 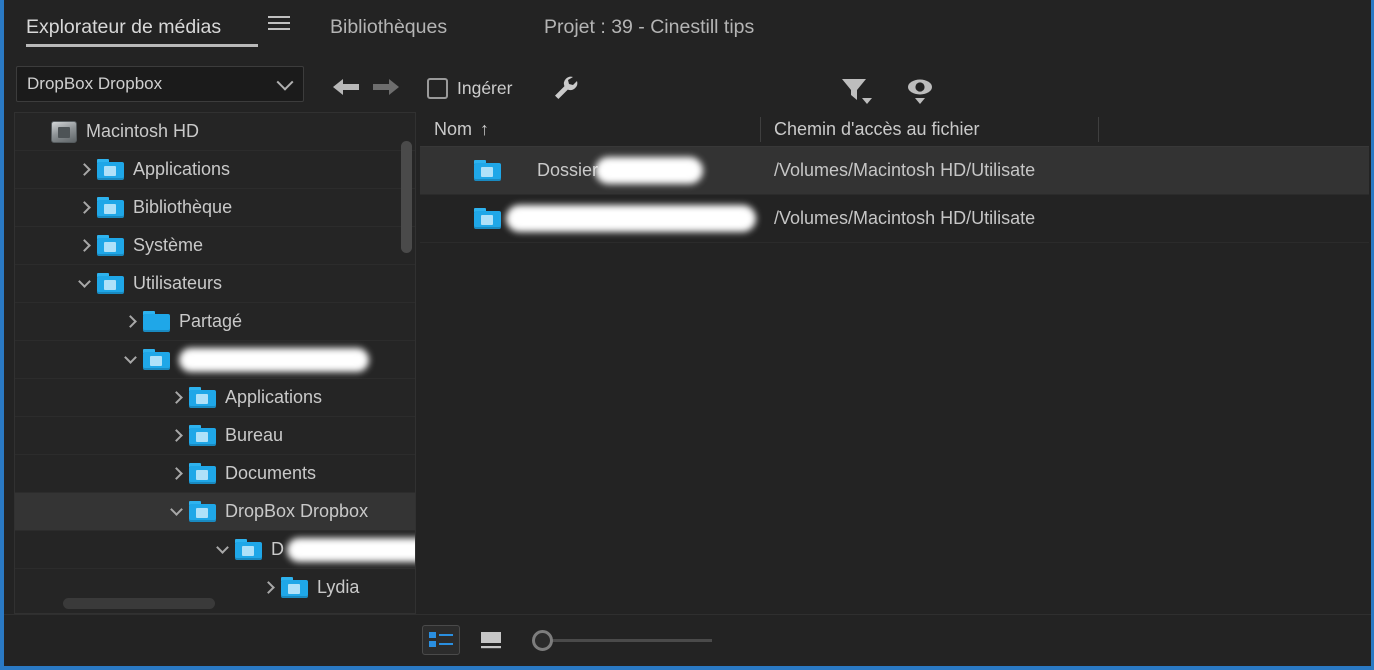 What do you see at coordinates (277, 549) in the screenshot?
I see `tree-item-label: D` at bounding box center [277, 549].